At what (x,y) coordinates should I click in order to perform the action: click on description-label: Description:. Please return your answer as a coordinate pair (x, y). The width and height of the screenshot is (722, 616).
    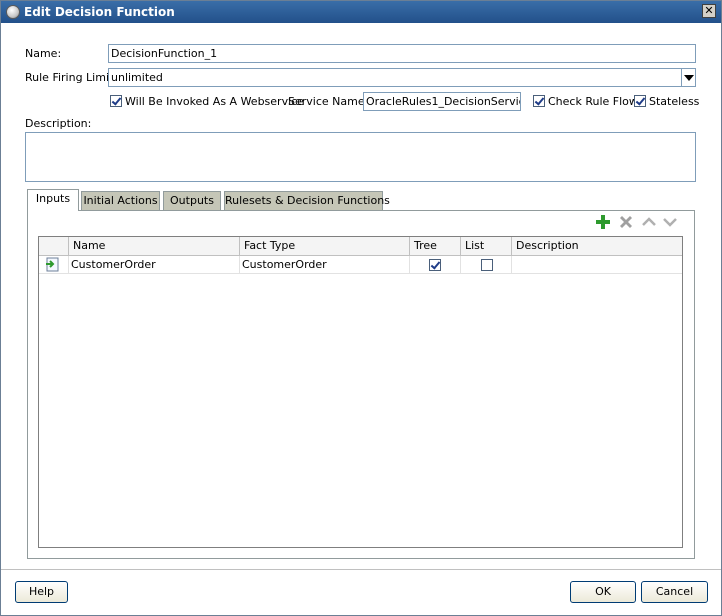
    Looking at the image, I should click on (58, 123).